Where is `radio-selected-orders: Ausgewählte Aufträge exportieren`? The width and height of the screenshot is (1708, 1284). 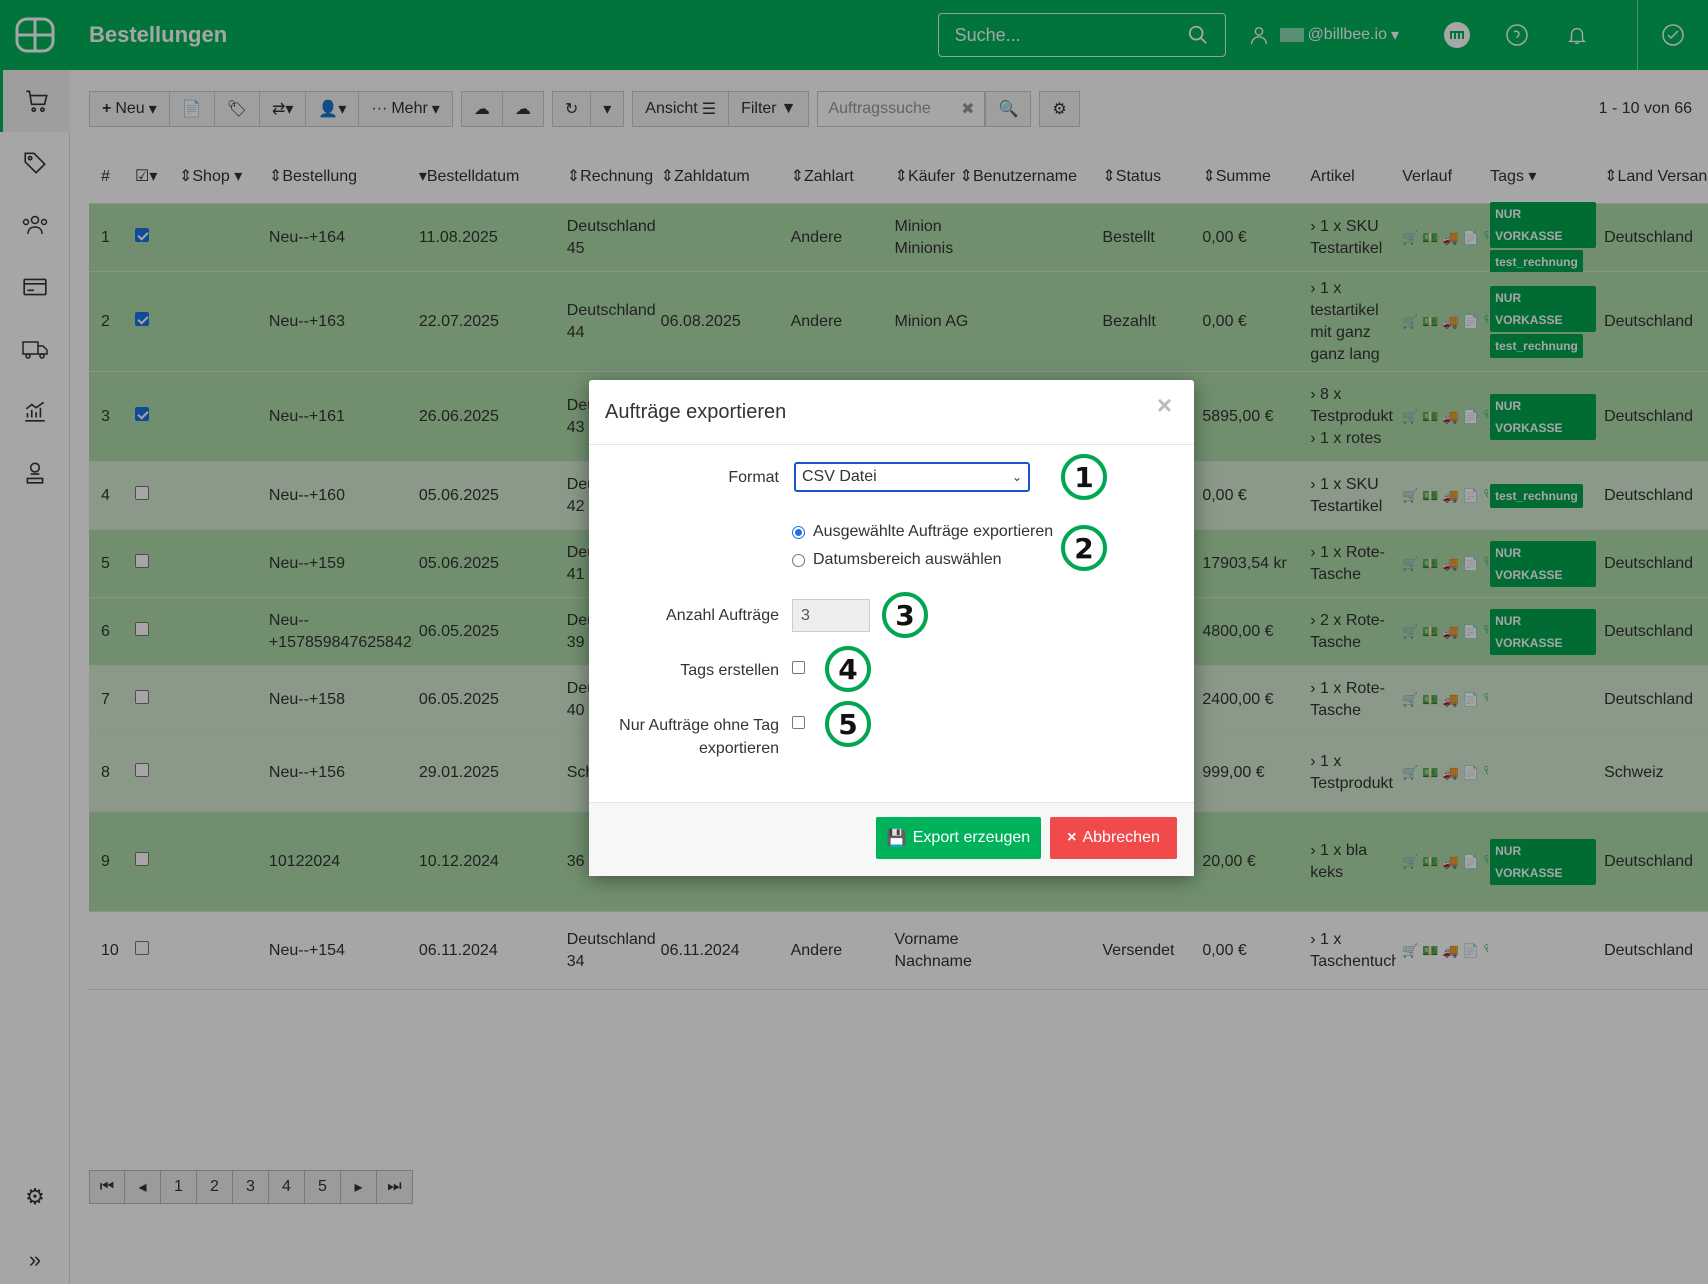 radio-selected-orders: Ausgewählte Aufträge exportieren is located at coordinates (922, 532).